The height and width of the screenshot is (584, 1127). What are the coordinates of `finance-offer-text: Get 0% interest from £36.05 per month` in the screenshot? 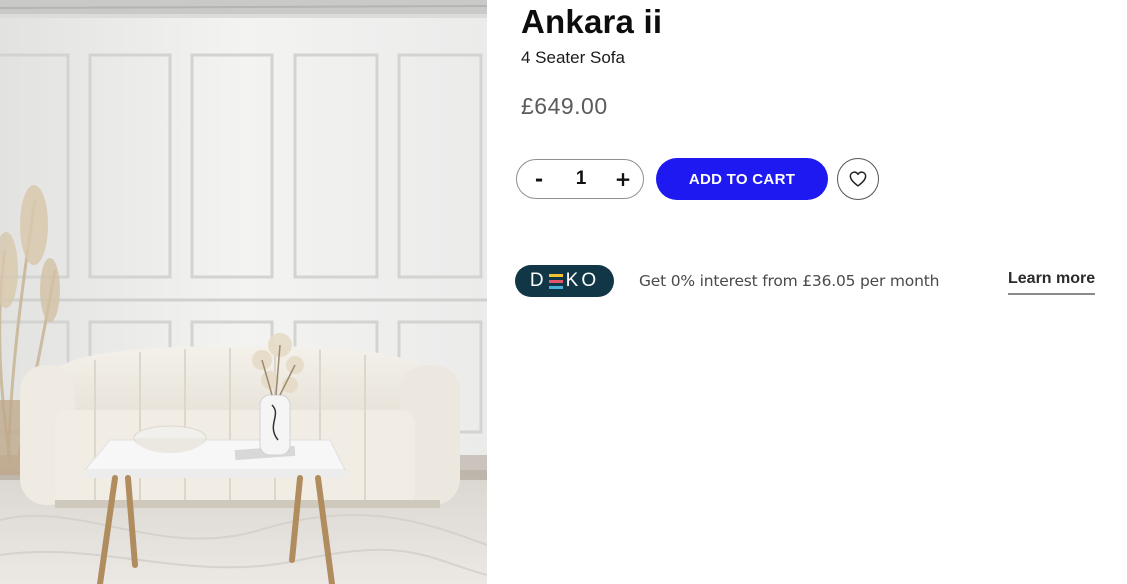 It's located at (789, 281).